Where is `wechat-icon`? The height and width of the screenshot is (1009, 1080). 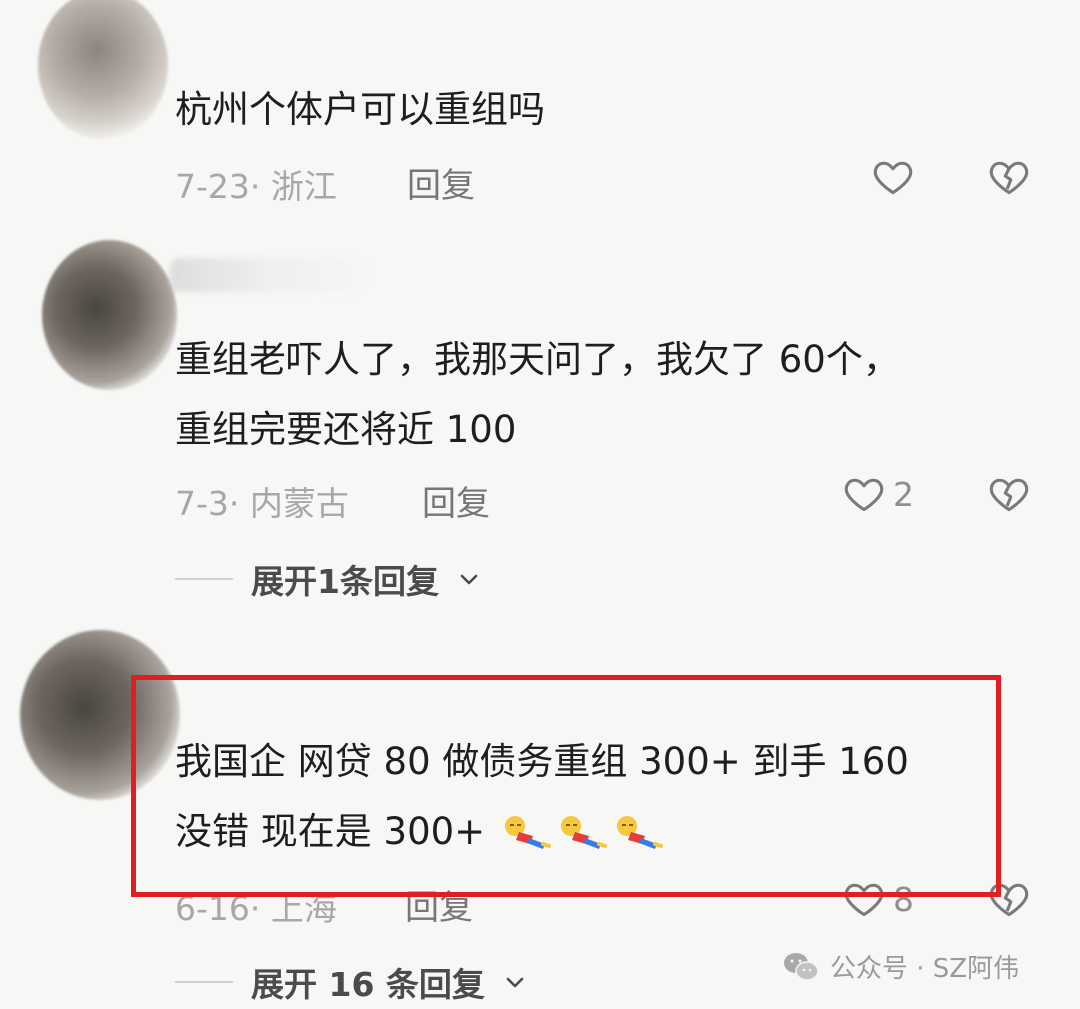 wechat-icon is located at coordinates (801, 966).